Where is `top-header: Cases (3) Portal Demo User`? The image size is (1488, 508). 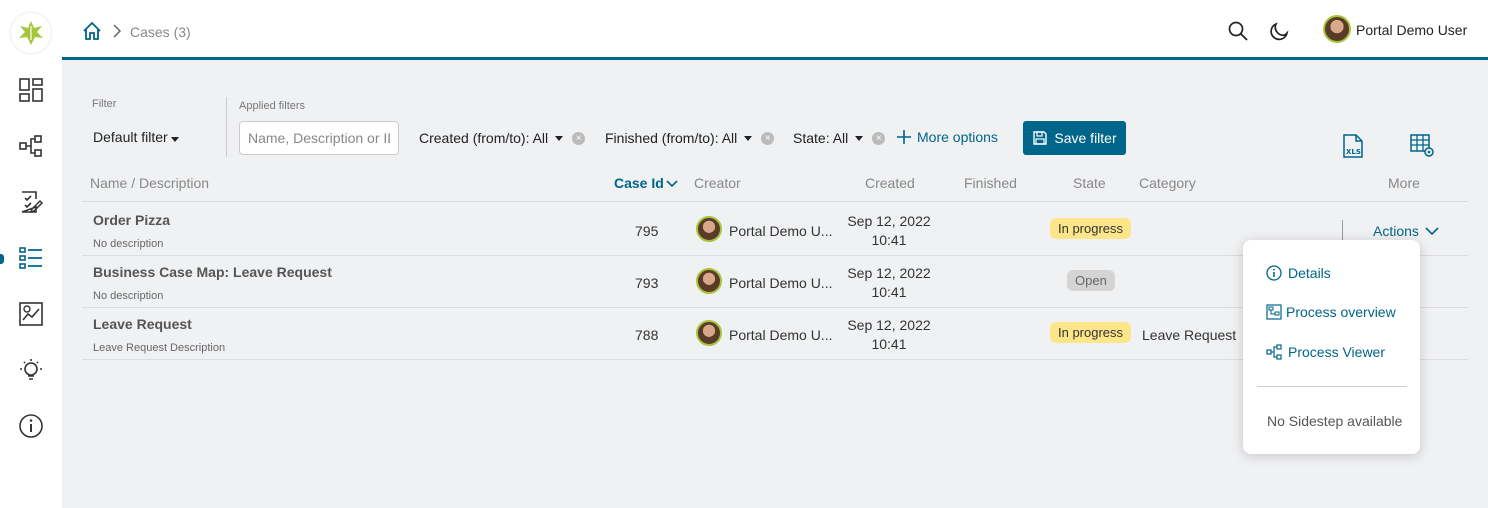 top-header: Cases (3) Portal Demo User is located at coordinates (775, 30).